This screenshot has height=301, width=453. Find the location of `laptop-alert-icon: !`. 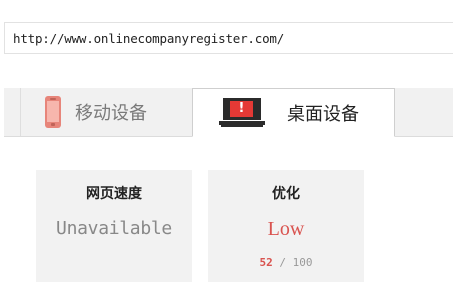

laptop-alert-icon: ! is located at coordinates (242, 112).